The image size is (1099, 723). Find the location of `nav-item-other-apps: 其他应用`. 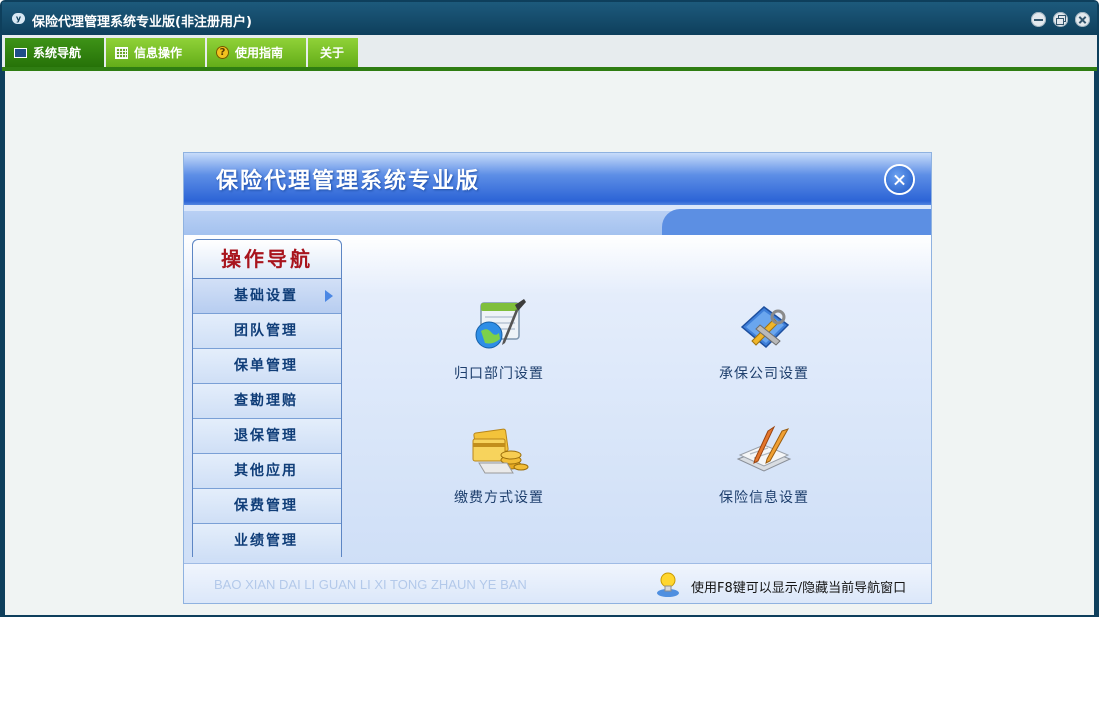

nav-item-other-apps: 其他应用 is located at coordinates (267, 471).